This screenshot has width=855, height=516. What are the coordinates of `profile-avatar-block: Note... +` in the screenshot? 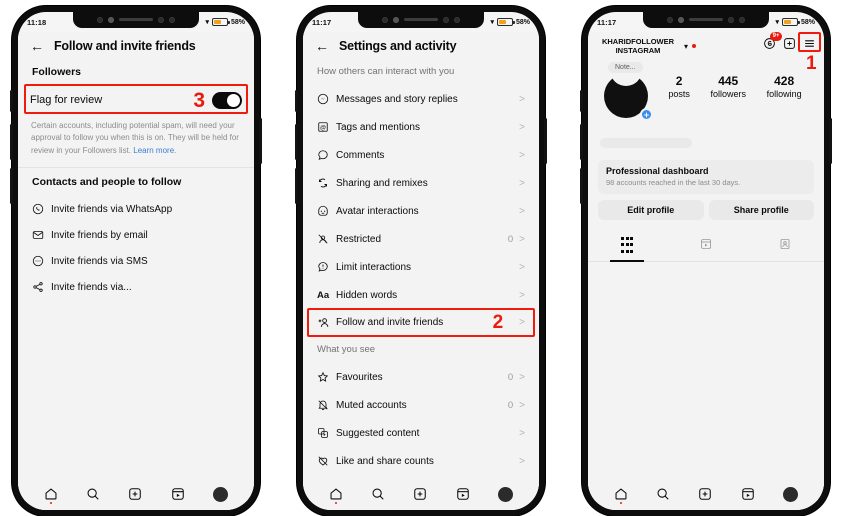 It's located at (629, 91).